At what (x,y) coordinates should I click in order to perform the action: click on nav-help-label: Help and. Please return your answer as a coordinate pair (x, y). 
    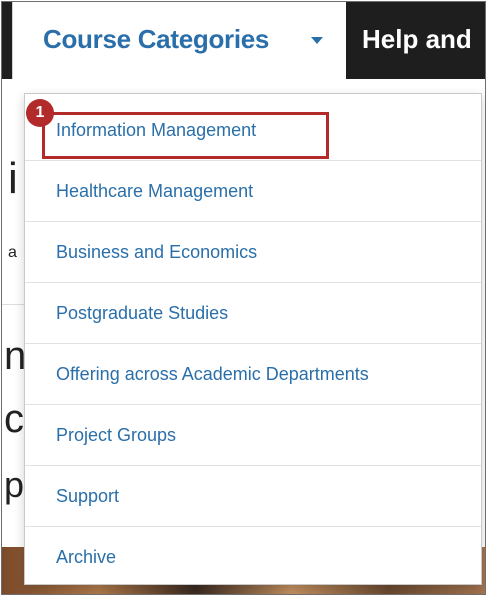
    Looking at the image, I should click on (417, 39).